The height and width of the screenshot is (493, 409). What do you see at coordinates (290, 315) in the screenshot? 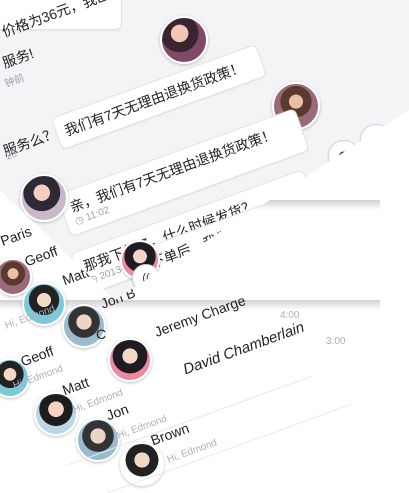
I see `contact-time: 4:00` at bounding box center [290, 315].